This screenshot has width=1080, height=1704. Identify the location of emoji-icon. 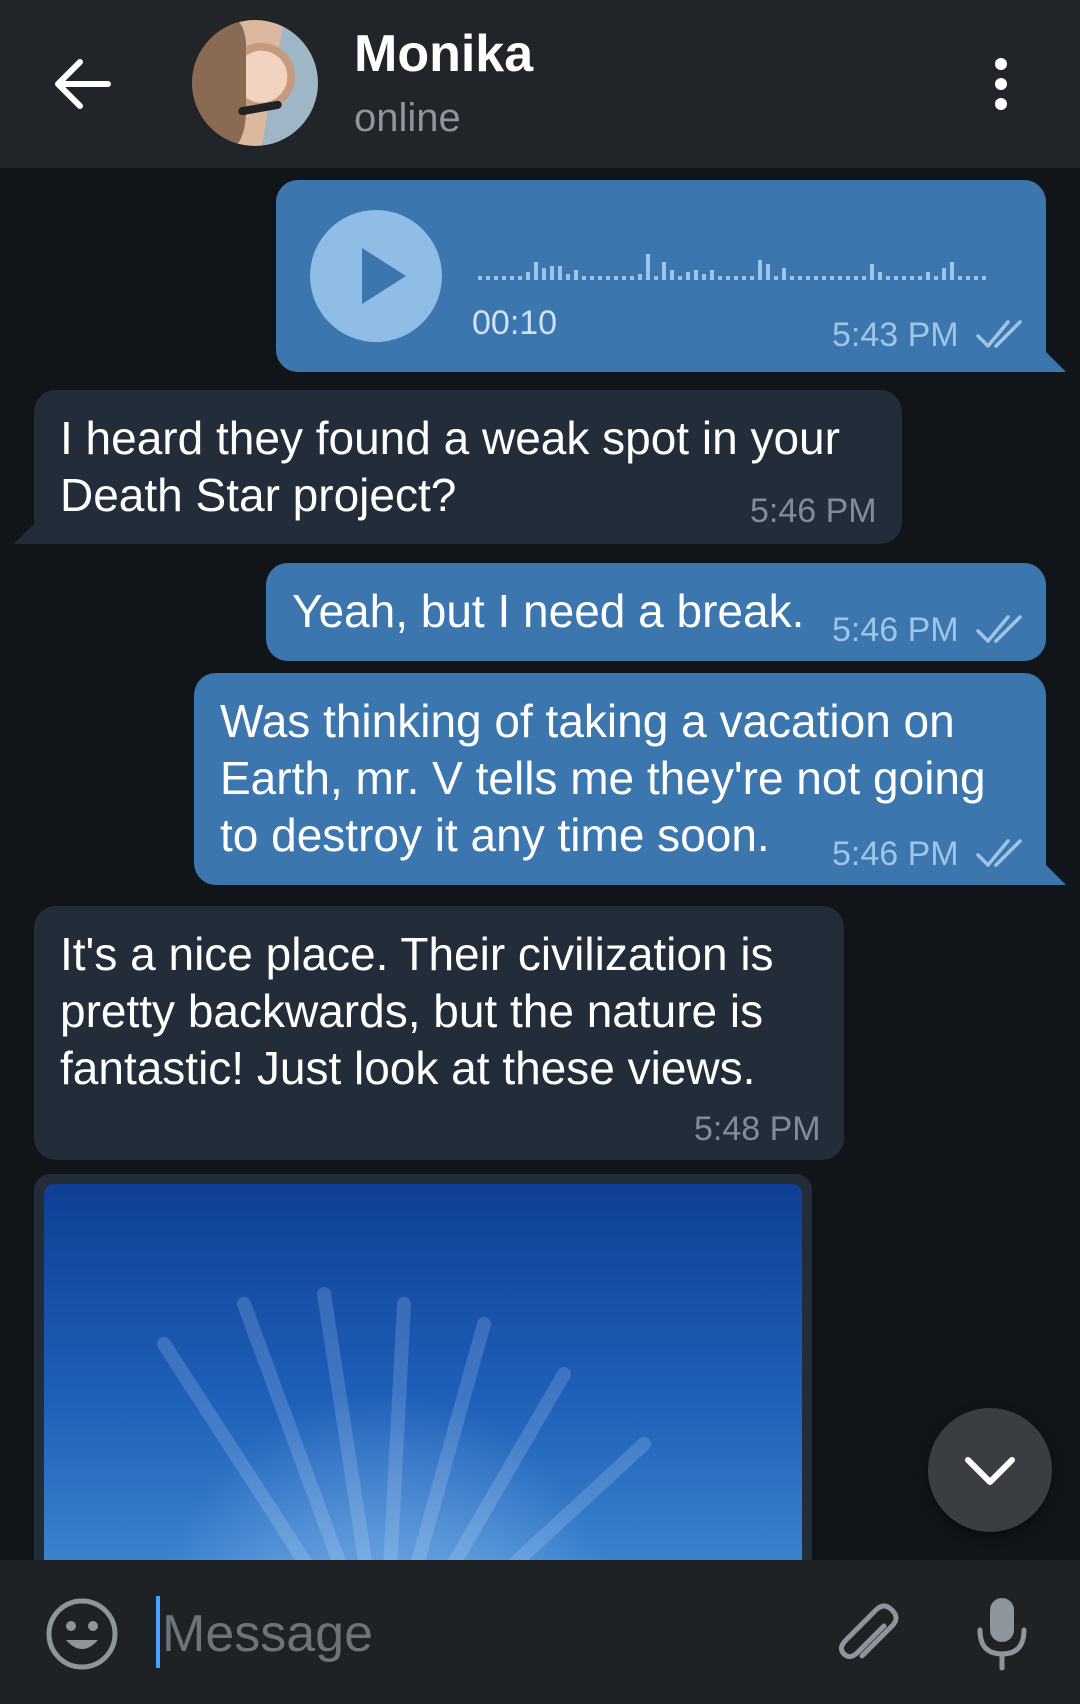
(82, 1634).